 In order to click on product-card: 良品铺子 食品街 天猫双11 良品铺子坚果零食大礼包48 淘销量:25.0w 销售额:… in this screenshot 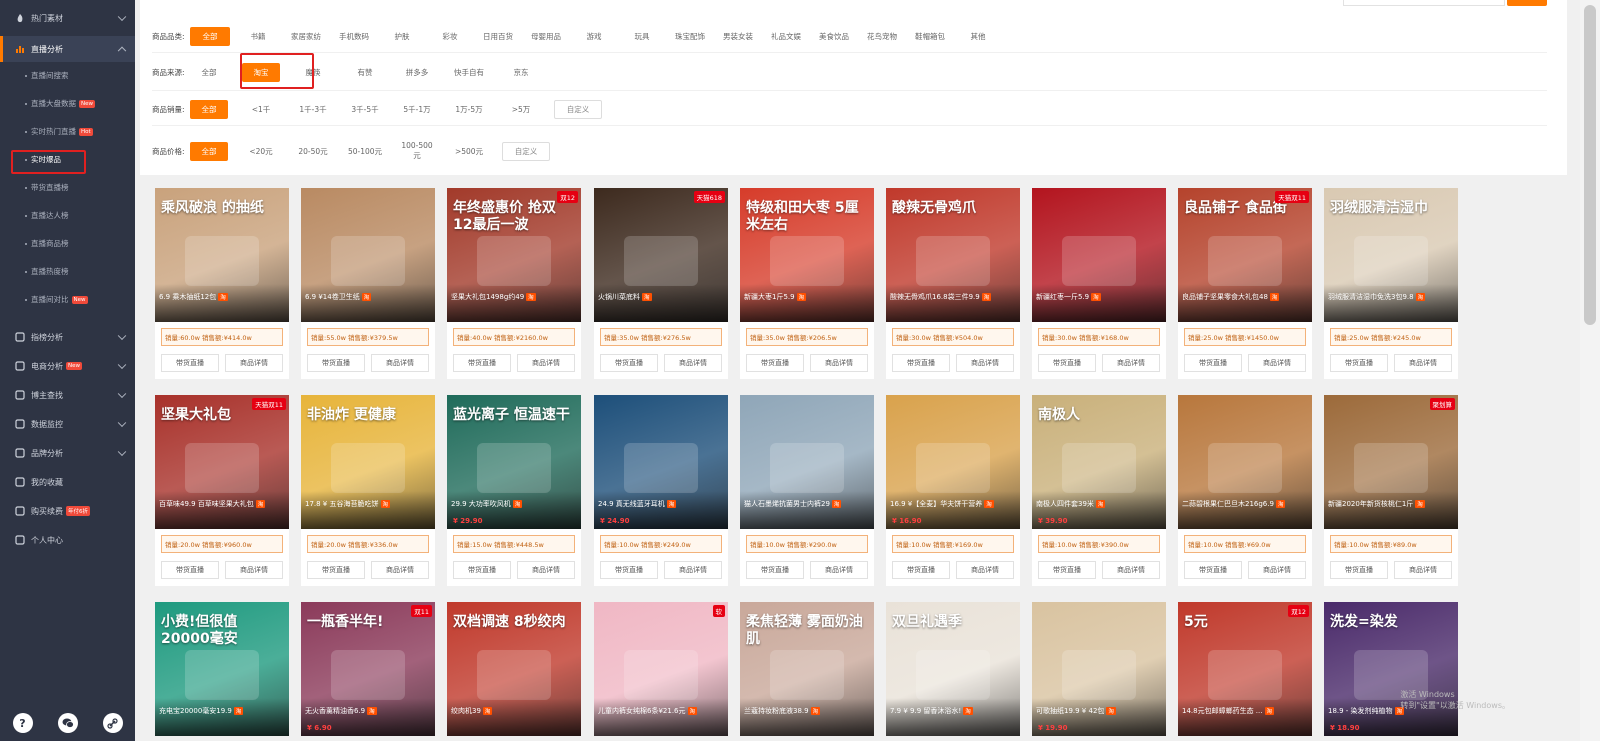, I will do `click(1245, 283)`.